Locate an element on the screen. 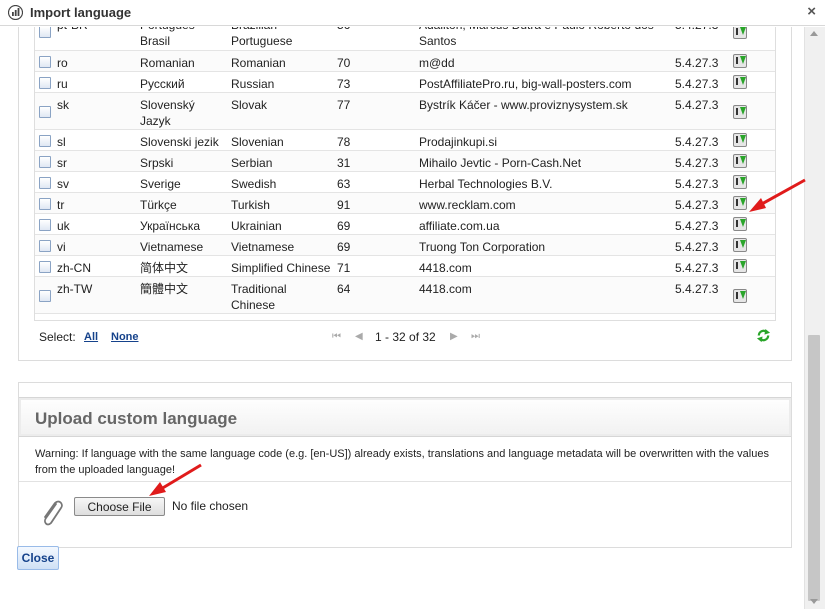 The image size is (825, 609). close-button: Close is located at coordinates (38, 558).